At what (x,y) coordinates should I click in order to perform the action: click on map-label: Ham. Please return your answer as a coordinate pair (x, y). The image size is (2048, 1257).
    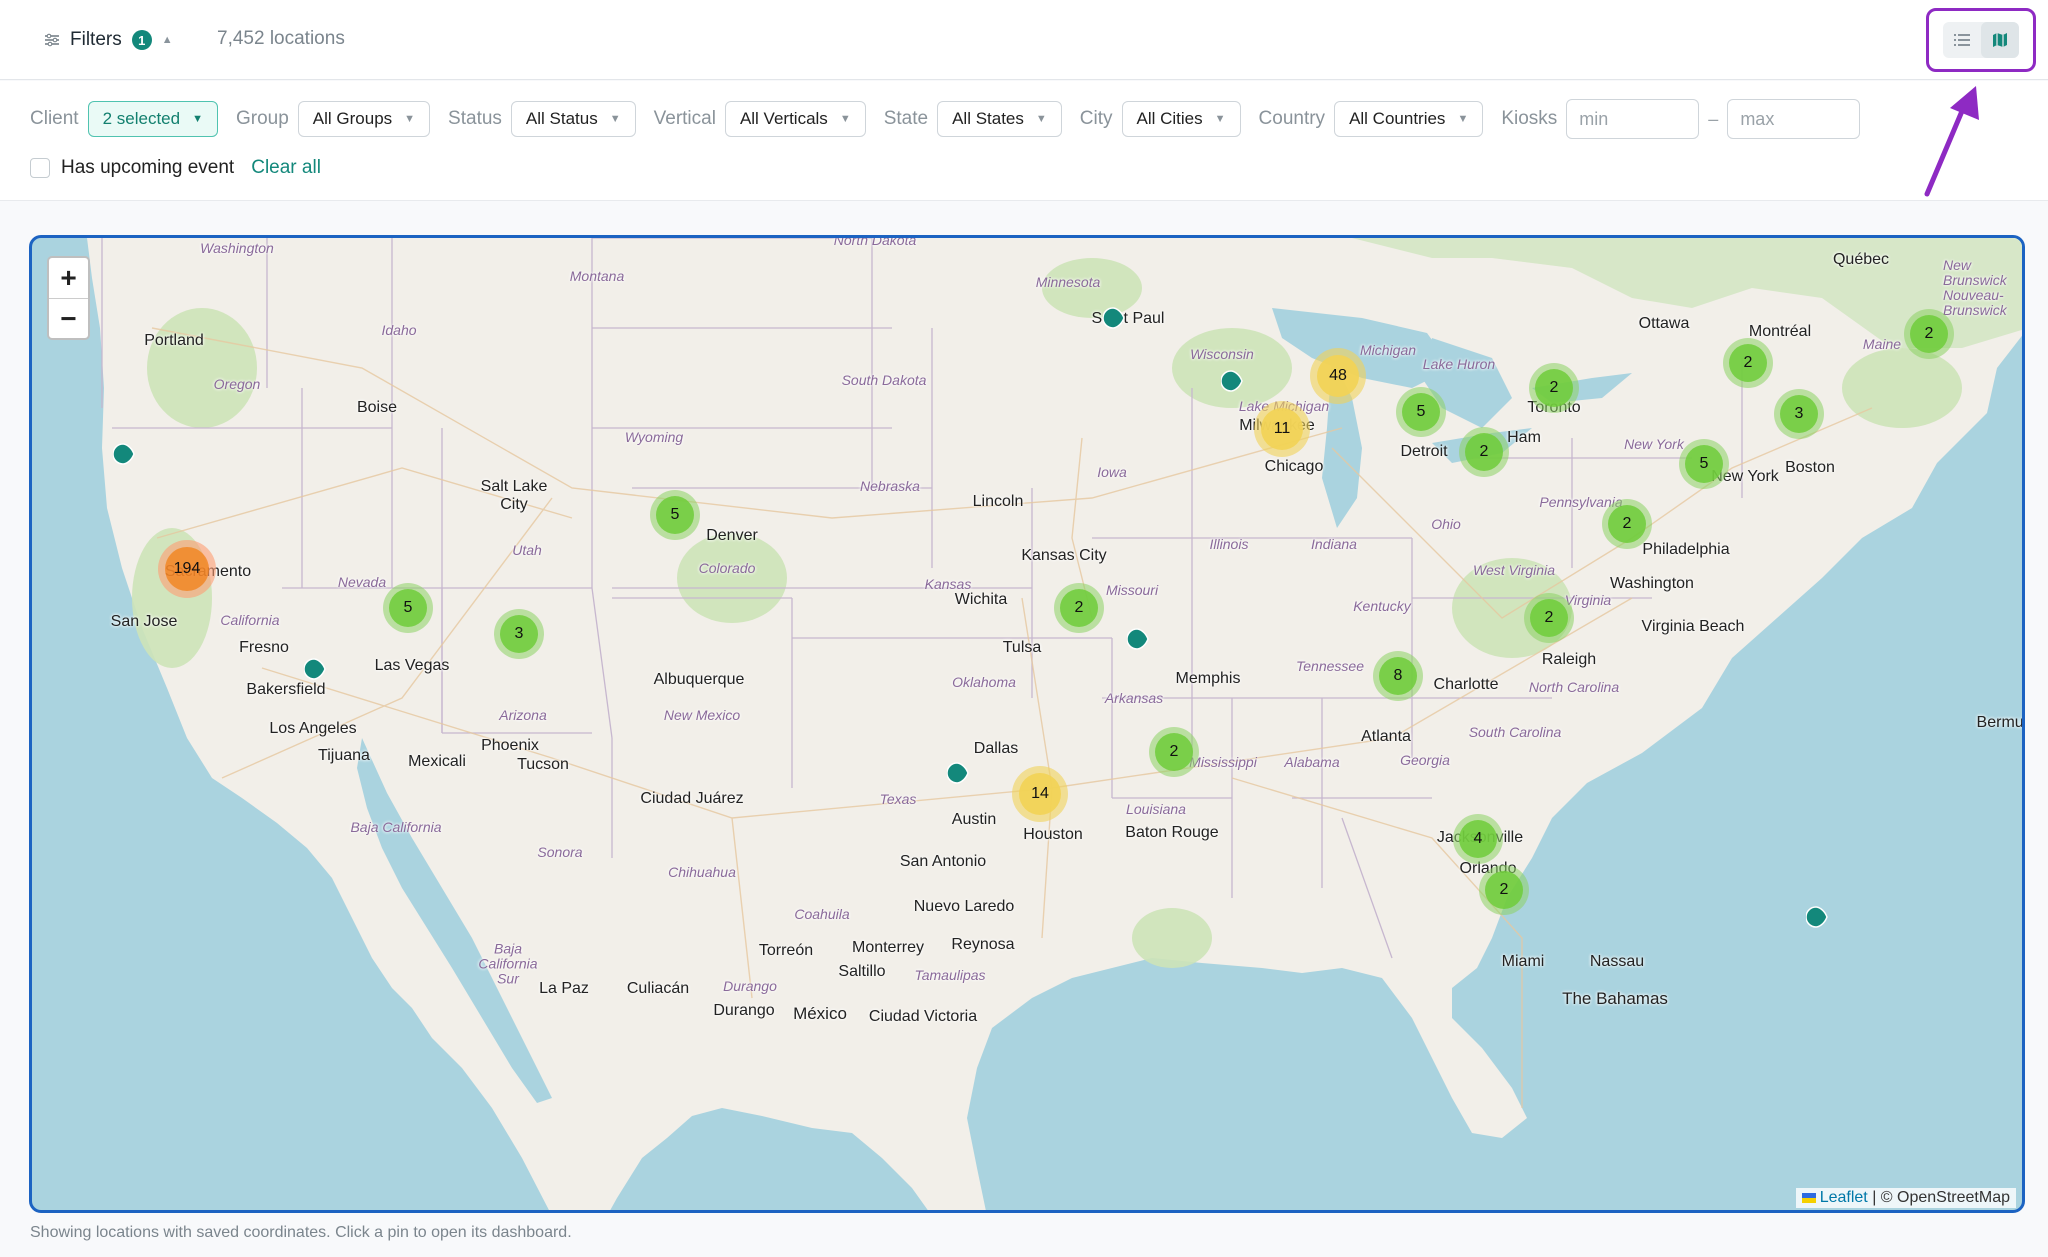
    Looking at the image, I should click on (1524, 437).